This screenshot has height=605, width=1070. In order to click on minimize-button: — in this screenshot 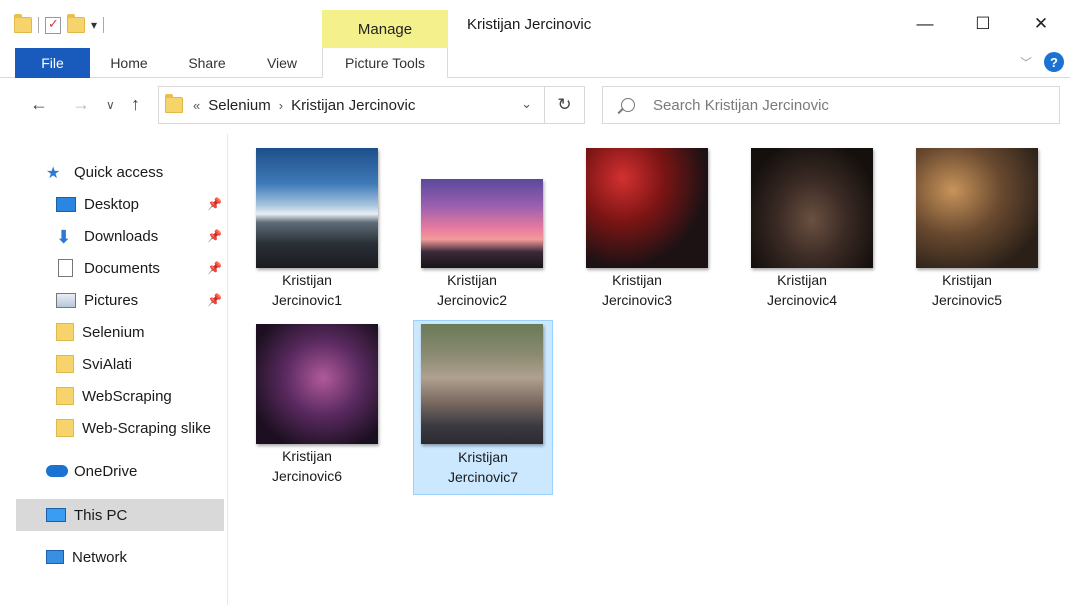, I will do `click(925, 24)`.